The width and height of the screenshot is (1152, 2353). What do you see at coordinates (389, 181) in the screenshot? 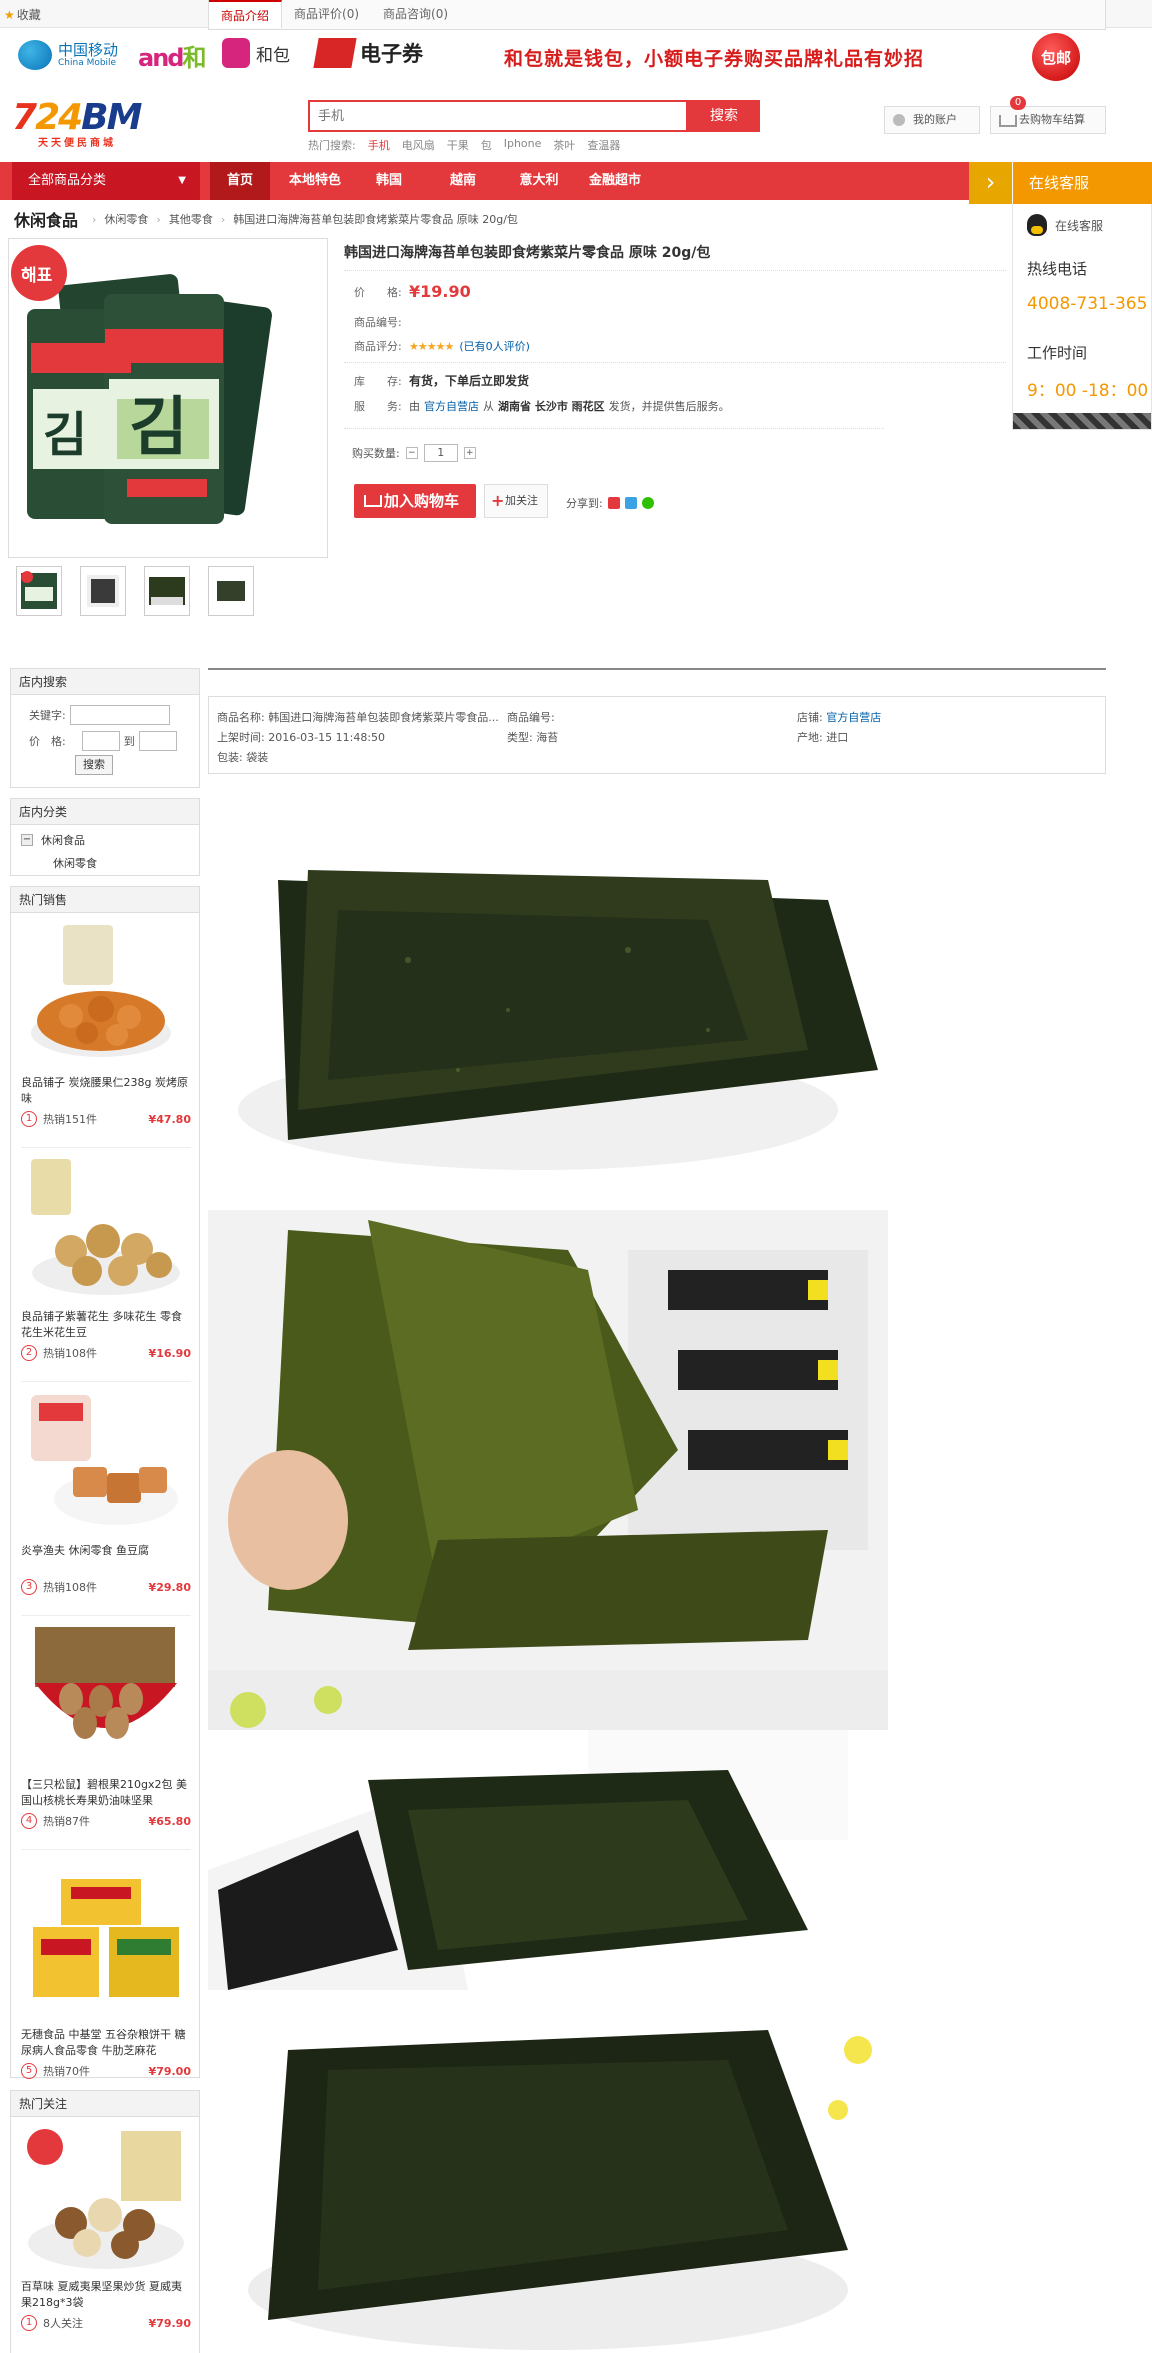
I see `nav-item-korea: 韩国` at bounding box center [389, 181].